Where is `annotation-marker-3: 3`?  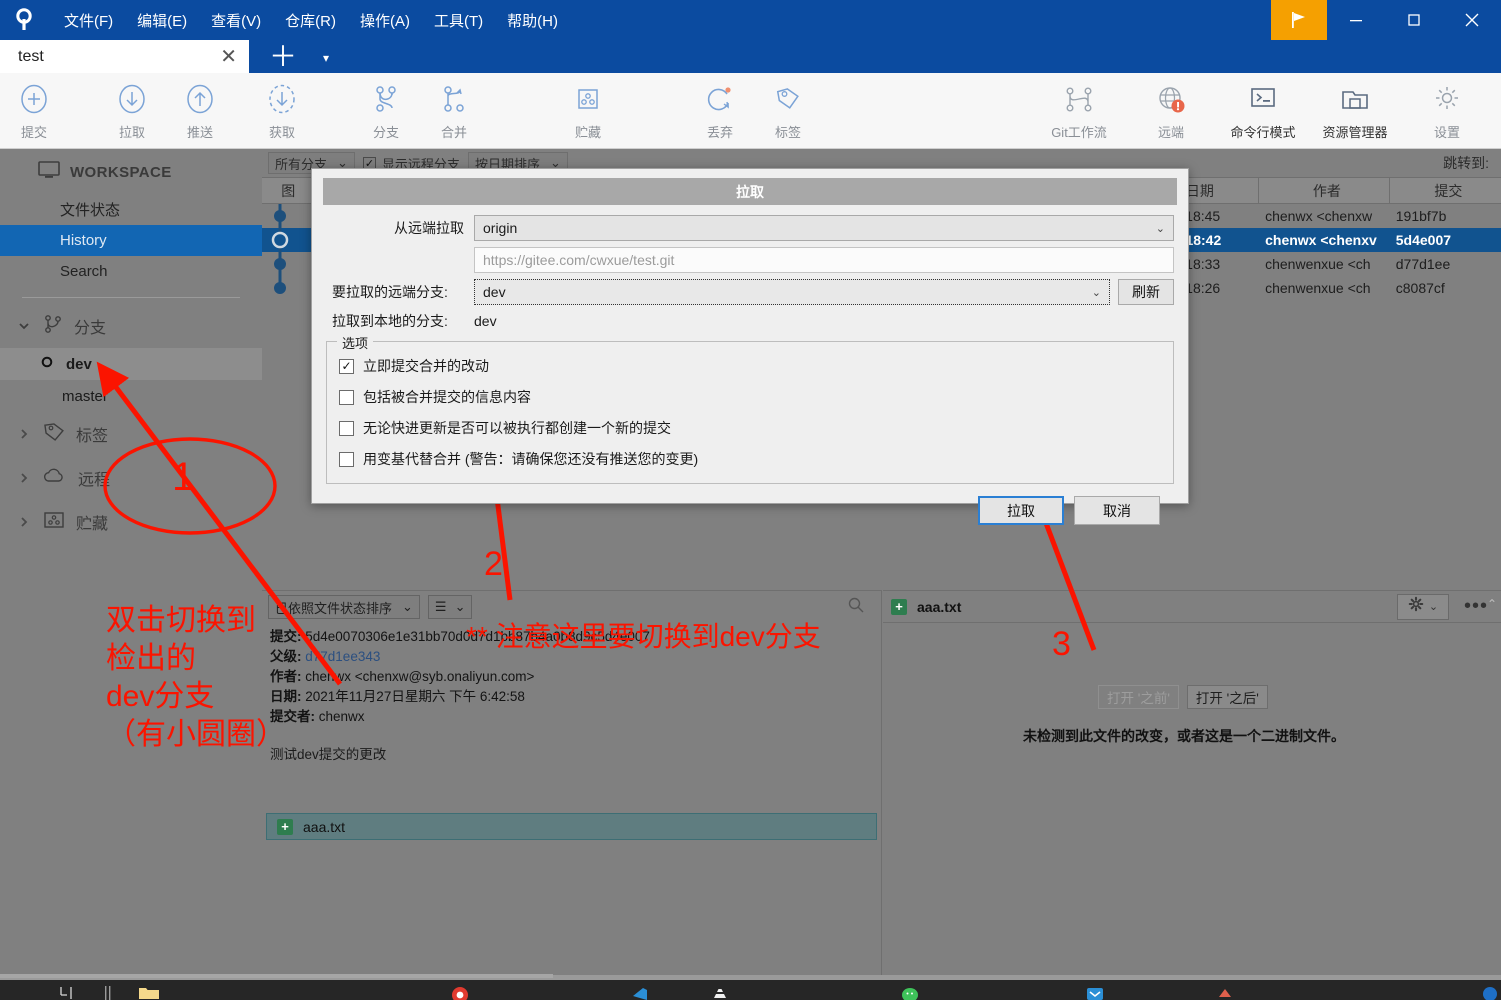
annotation-marker-3: 3 is located at coordinates (1061, 644).